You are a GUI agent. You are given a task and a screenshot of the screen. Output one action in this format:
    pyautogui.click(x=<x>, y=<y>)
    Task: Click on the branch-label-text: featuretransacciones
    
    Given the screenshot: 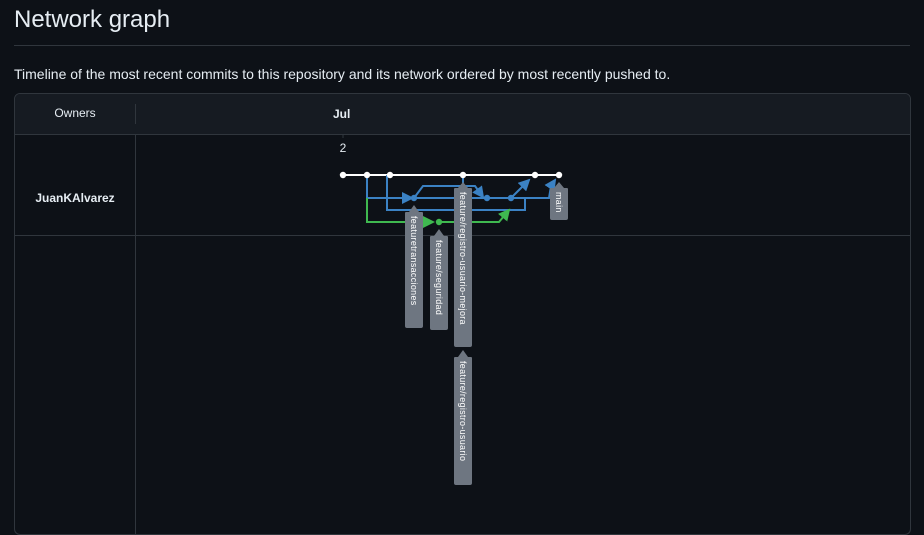 What is the action you would take?
    pyautogui.click(x=414, y=261)
    